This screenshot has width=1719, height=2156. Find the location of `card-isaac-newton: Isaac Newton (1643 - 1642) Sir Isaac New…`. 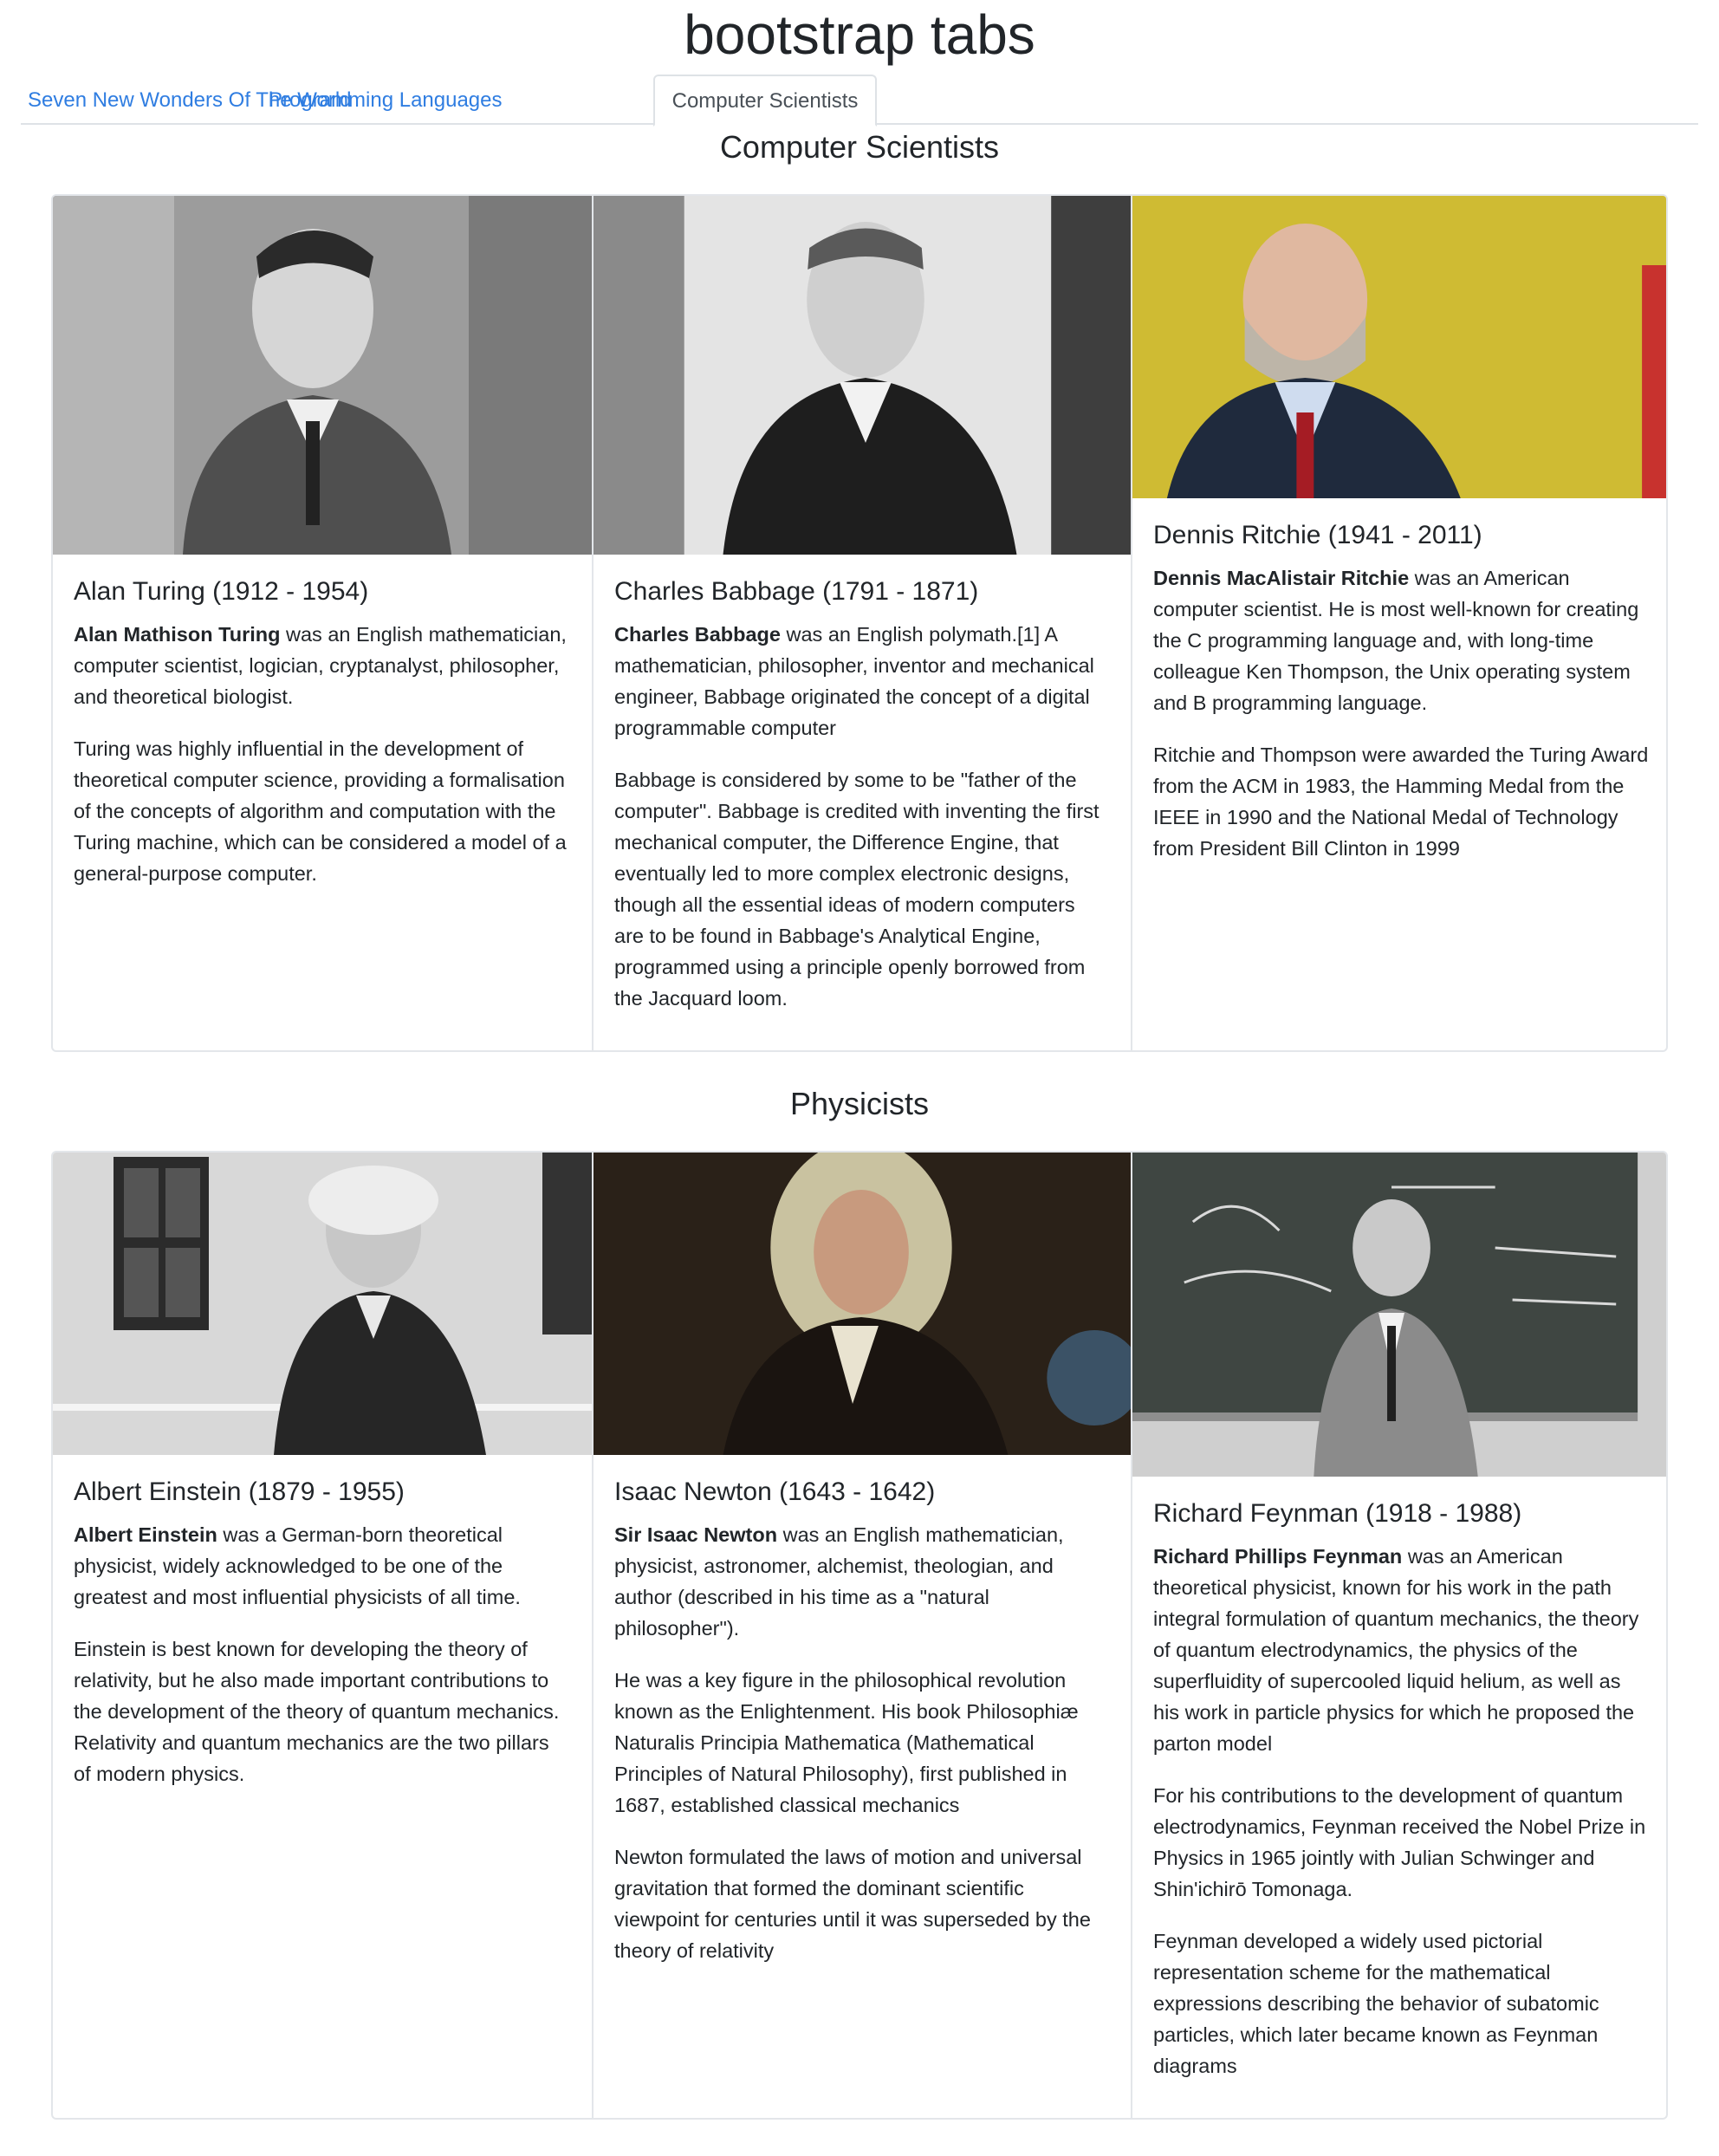

card-isaac-newton: Isaac Newton (1643 - 1642) Sir Isaac New… is located at coordinates (862, 1635).